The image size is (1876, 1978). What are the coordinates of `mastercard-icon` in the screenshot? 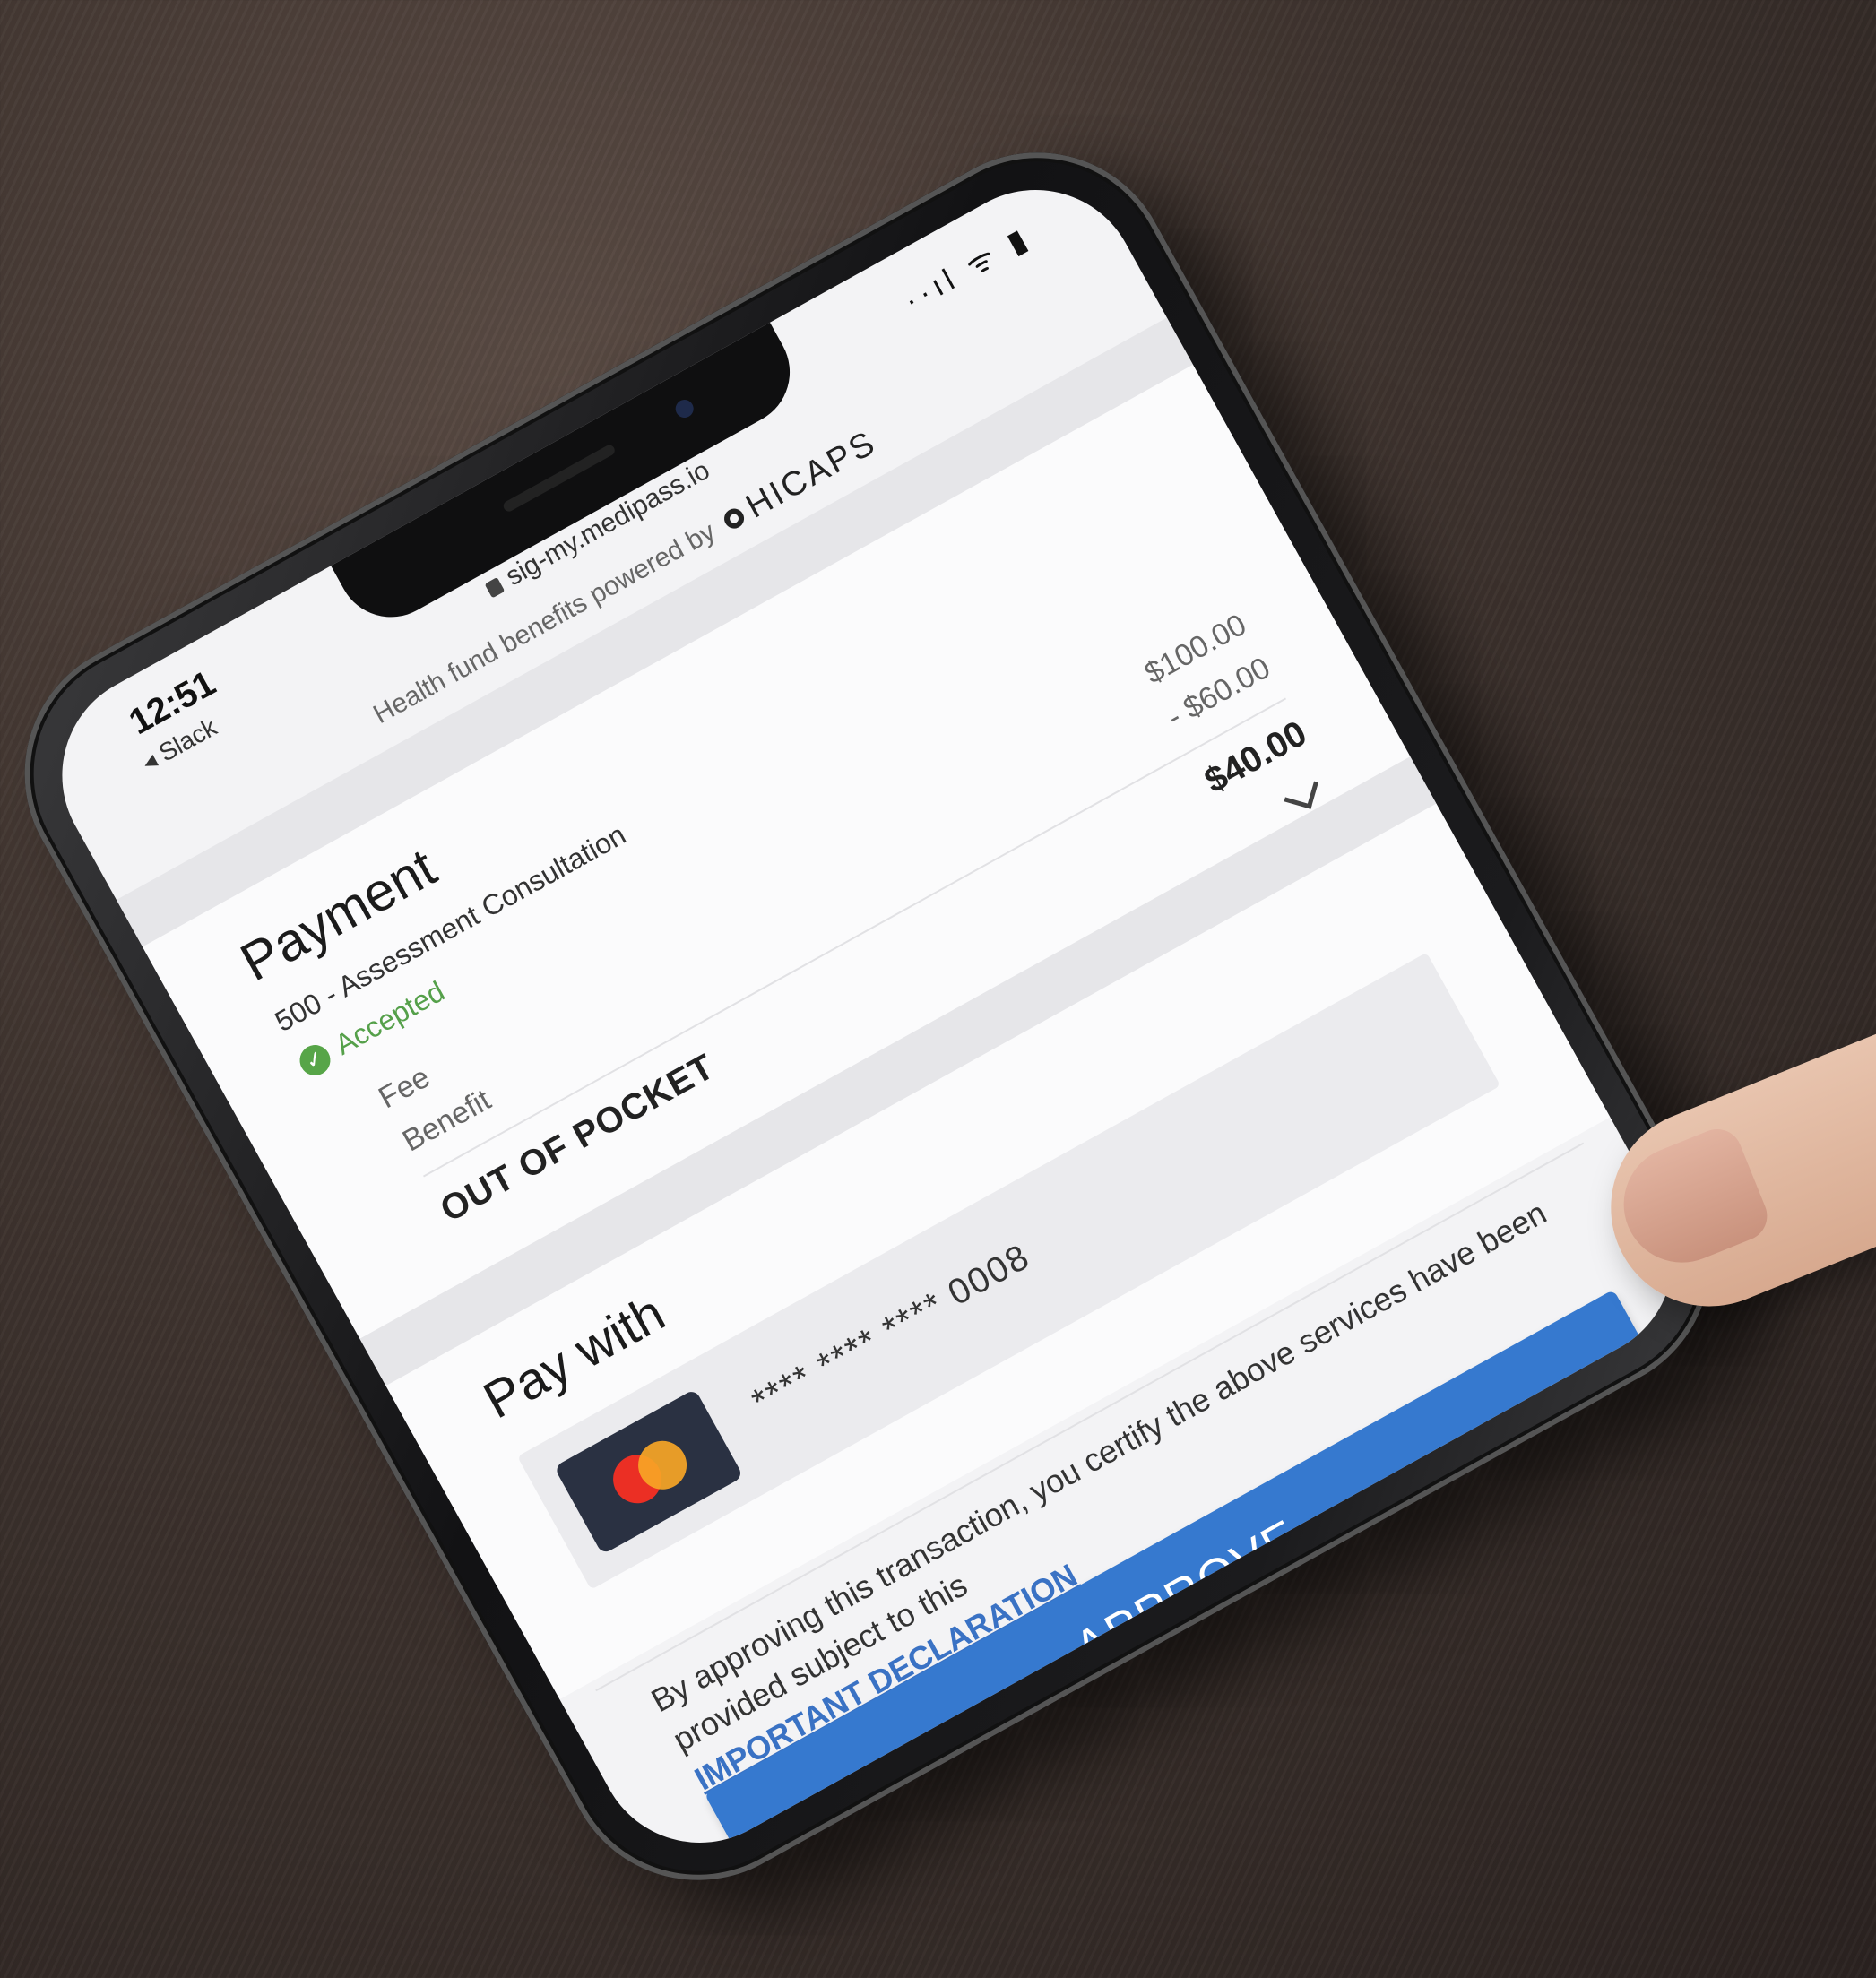 It's located at (648, 1471).